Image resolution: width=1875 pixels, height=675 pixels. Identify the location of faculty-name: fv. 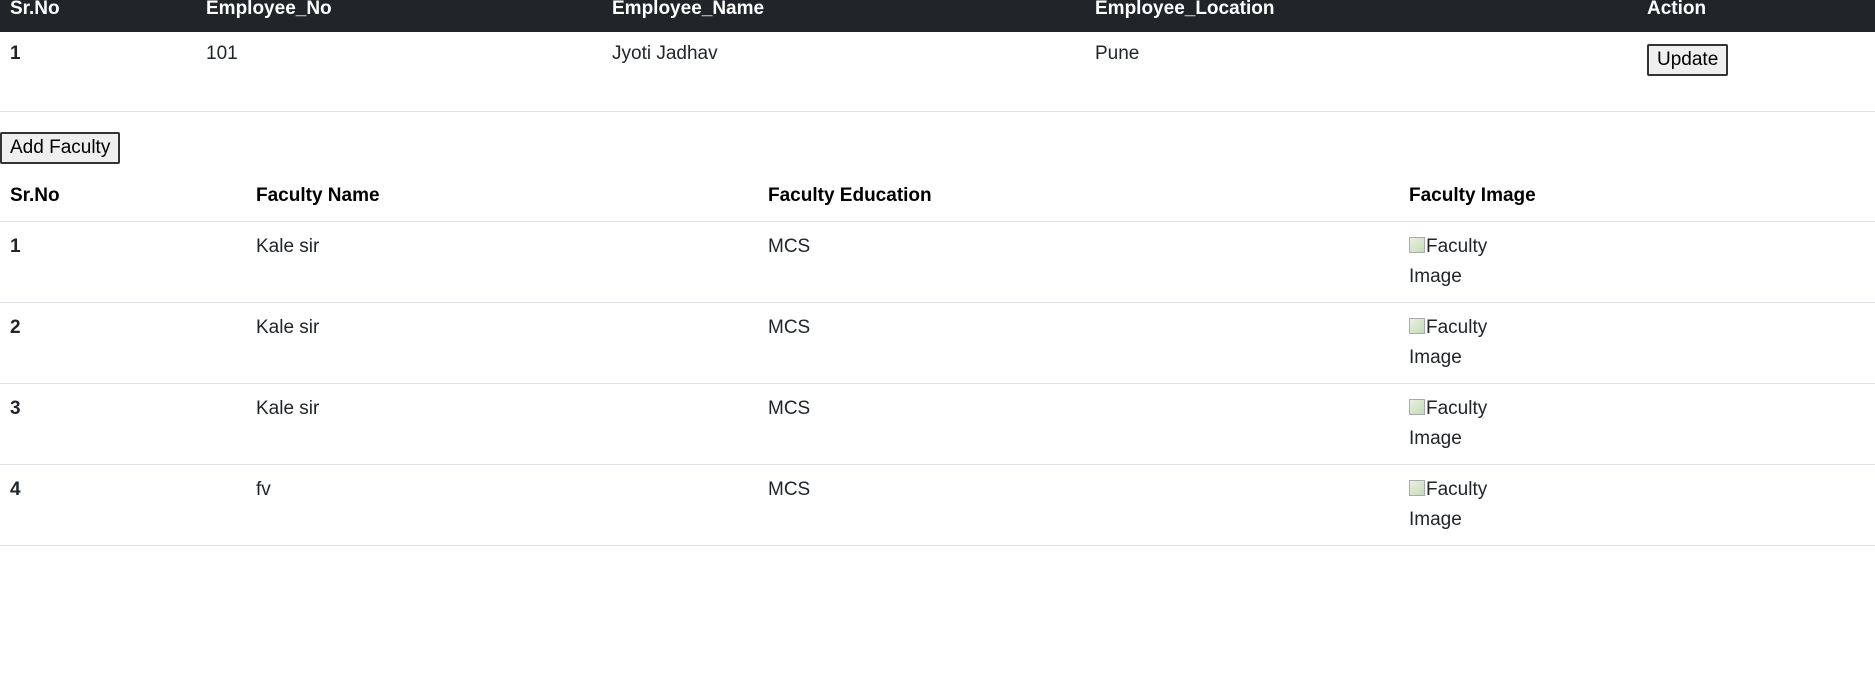
(502, 505).